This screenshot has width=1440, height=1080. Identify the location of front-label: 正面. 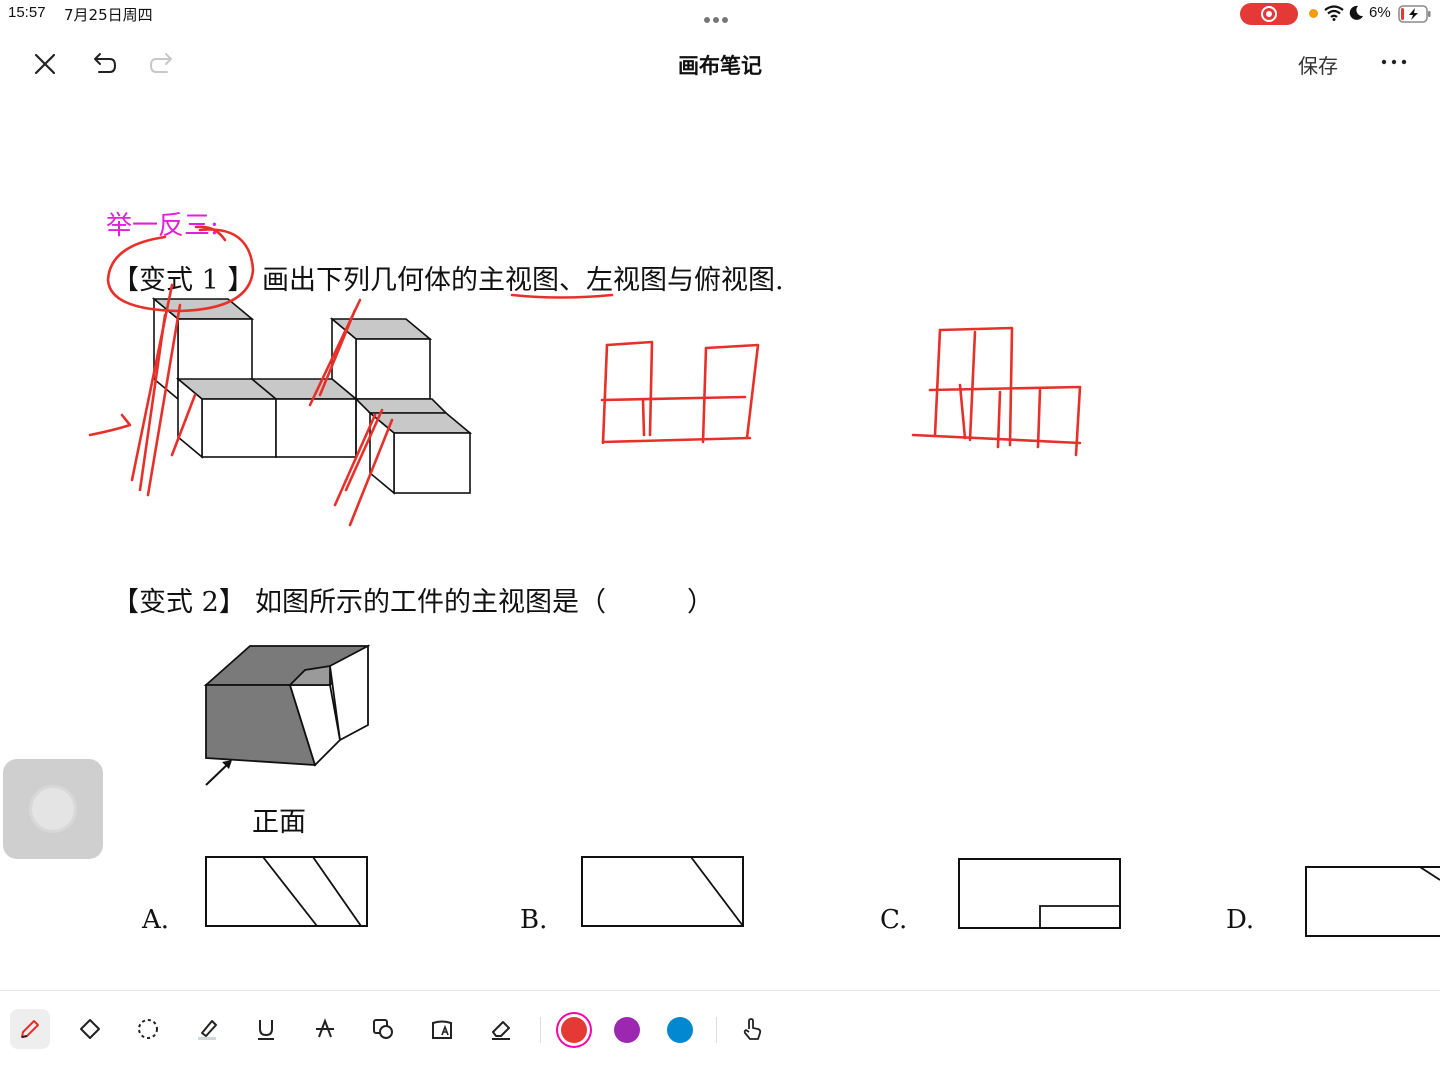
(279, 822).